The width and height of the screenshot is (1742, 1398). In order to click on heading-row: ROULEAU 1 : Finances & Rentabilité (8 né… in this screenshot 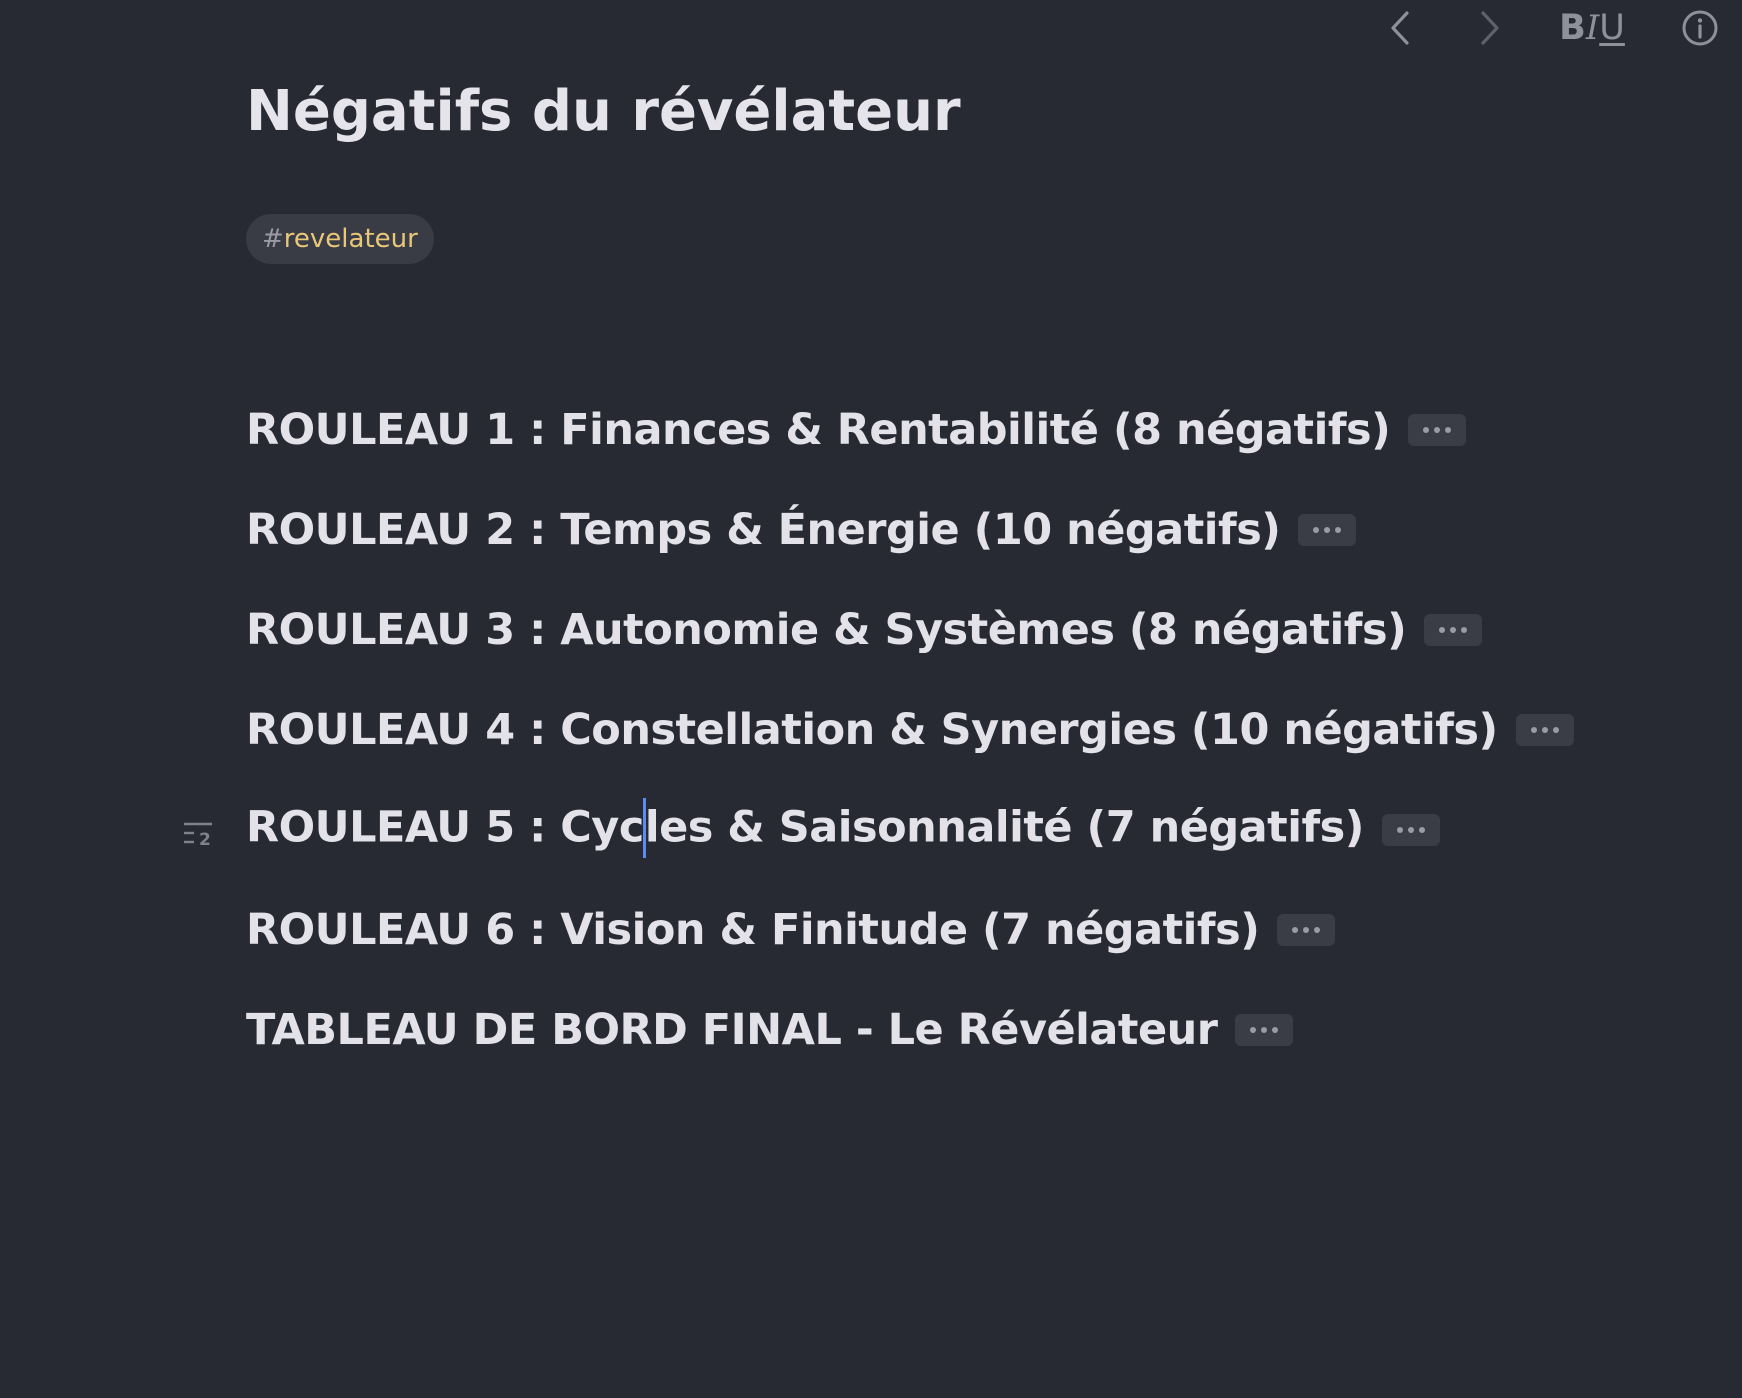, I will do `click(856, 430)`.